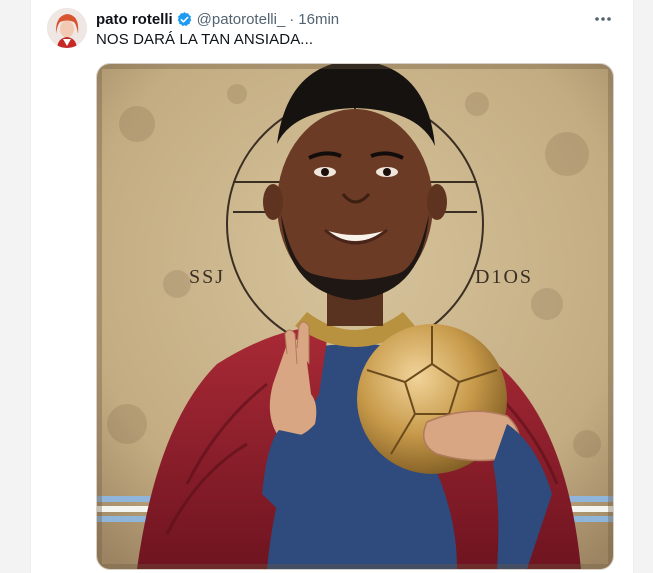  I want to click on more-horizontal-icon, so click(603, 19).